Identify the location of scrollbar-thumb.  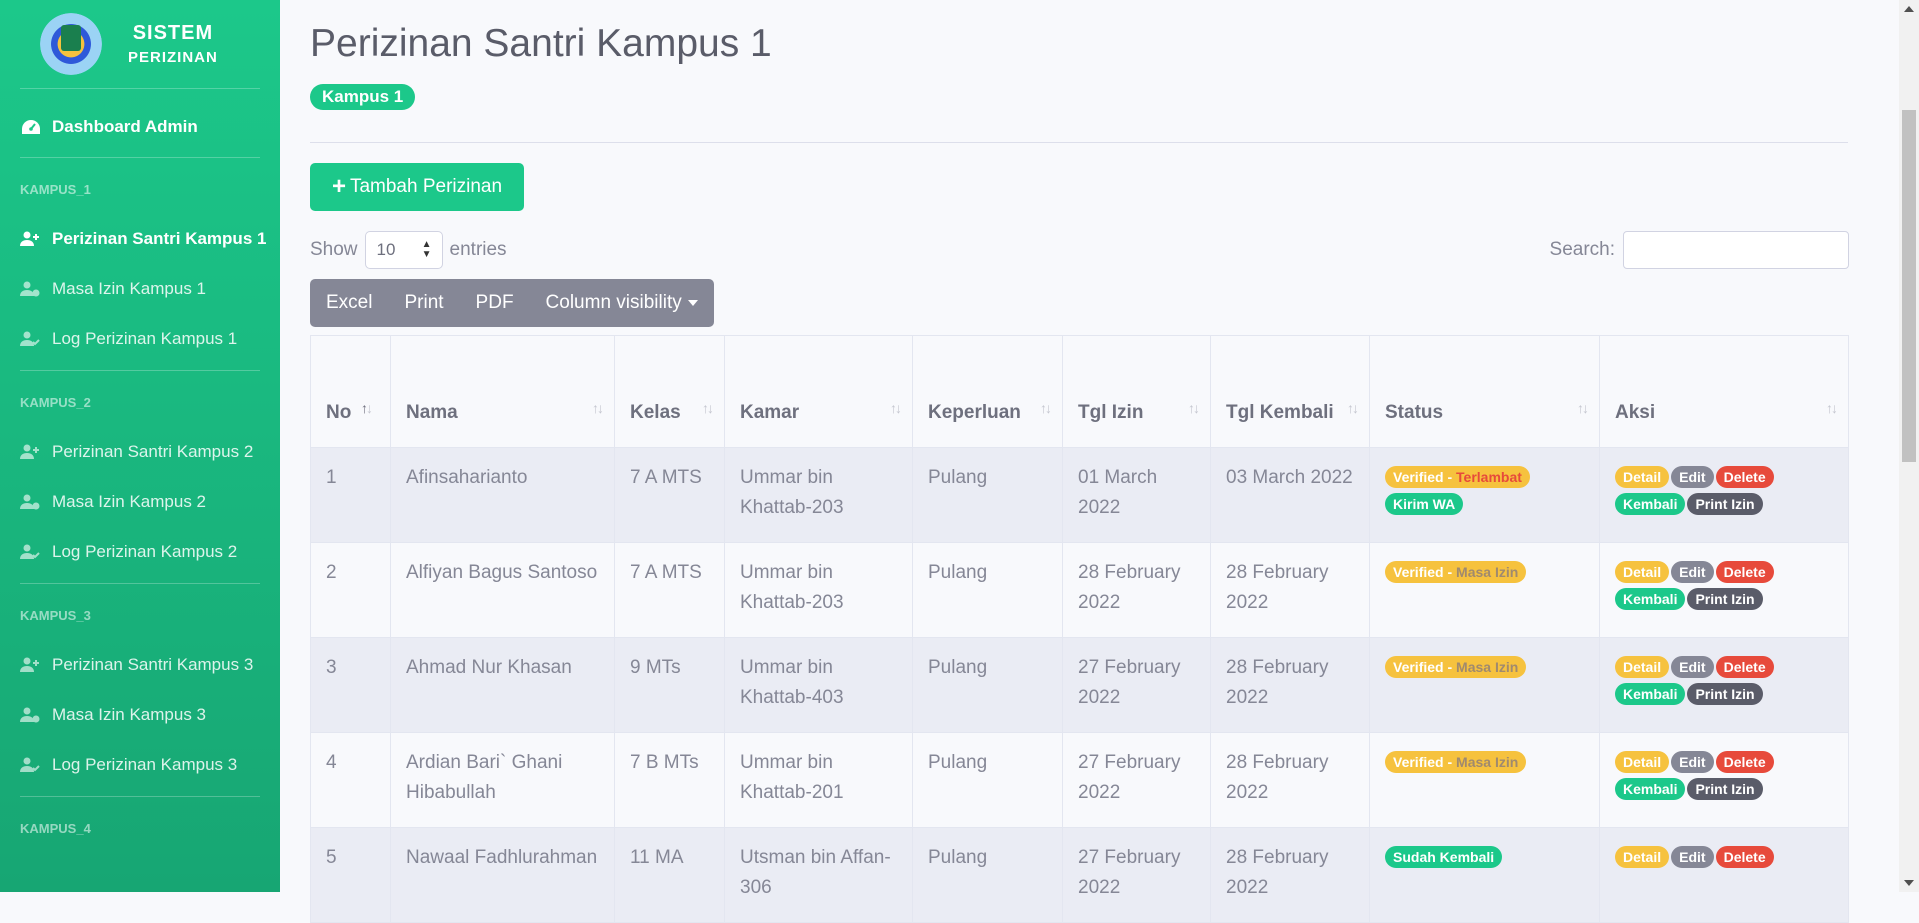
(1909, 286).